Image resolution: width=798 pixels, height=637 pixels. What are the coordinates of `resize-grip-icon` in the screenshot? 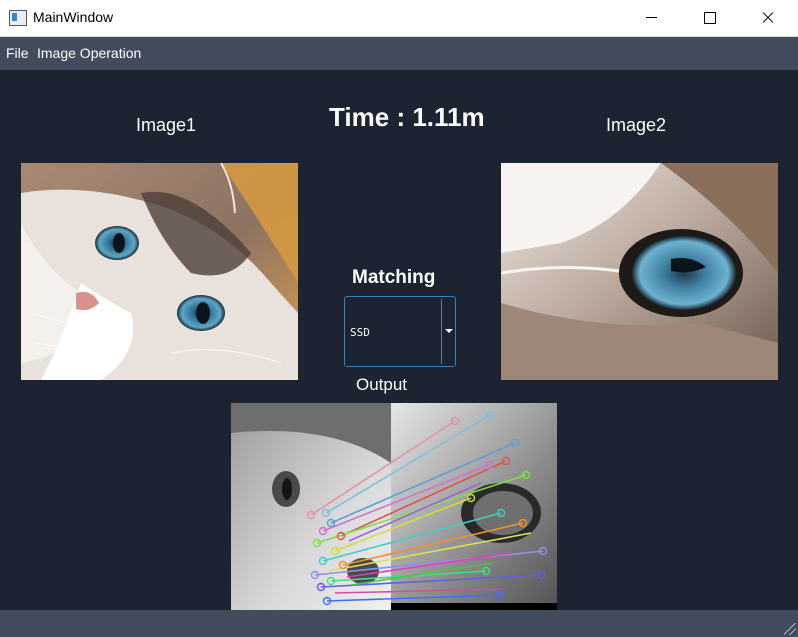 It's located at (790, 629).